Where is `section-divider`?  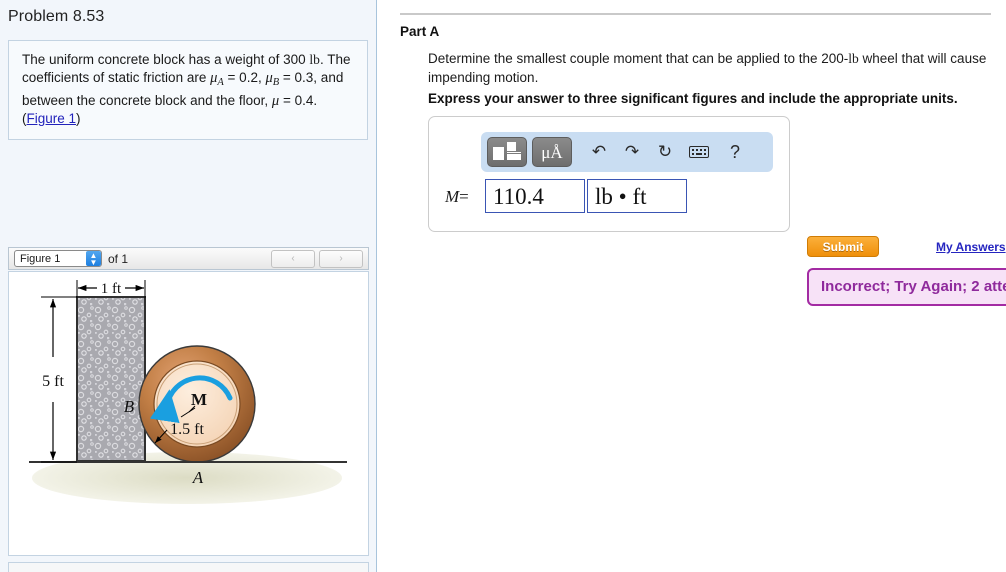
section-divider is located at coordinates (695, 14).